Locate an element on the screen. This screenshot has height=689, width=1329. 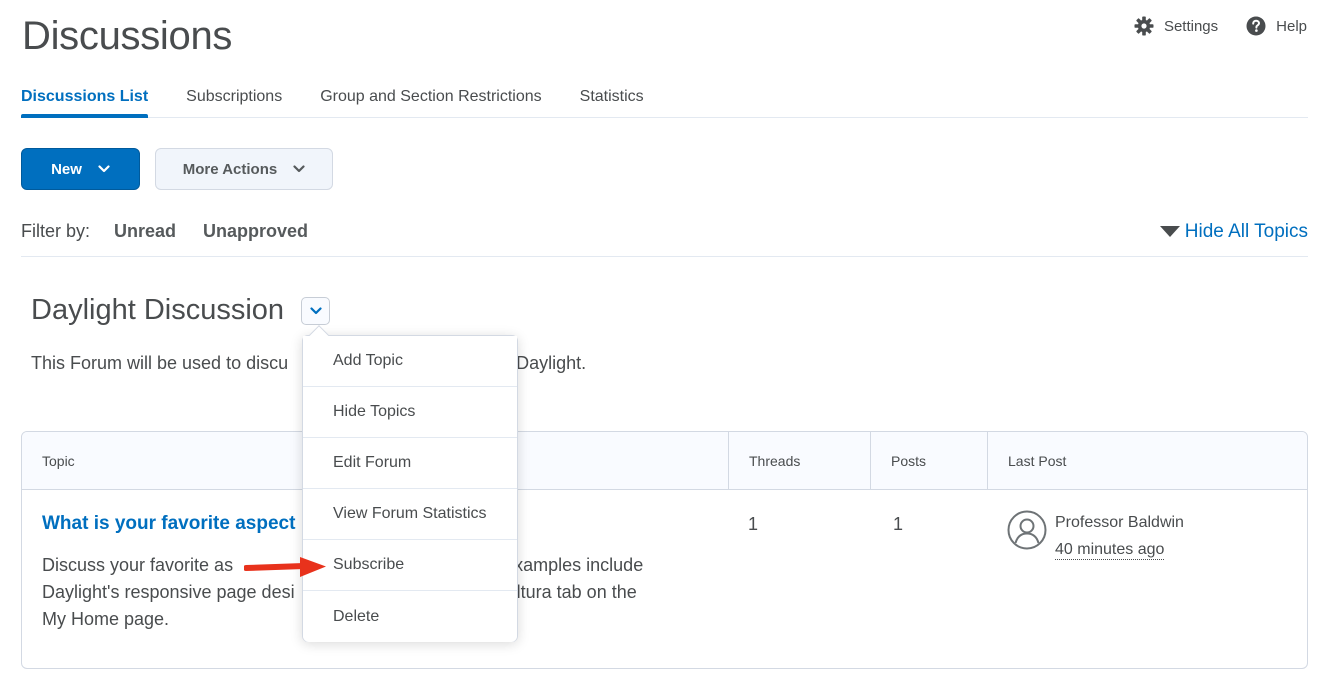
menu-item-add-topic: Add Topic is located at coordinates (410, 361).